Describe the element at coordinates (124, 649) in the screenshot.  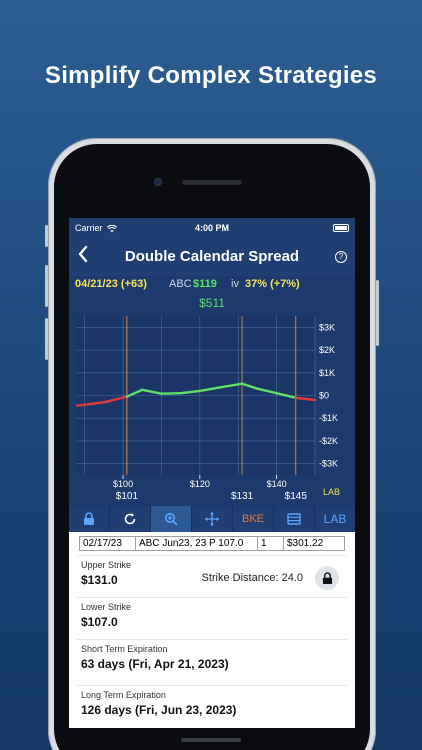
I see `short-expiration-label: Short Term Expiration` at that location.